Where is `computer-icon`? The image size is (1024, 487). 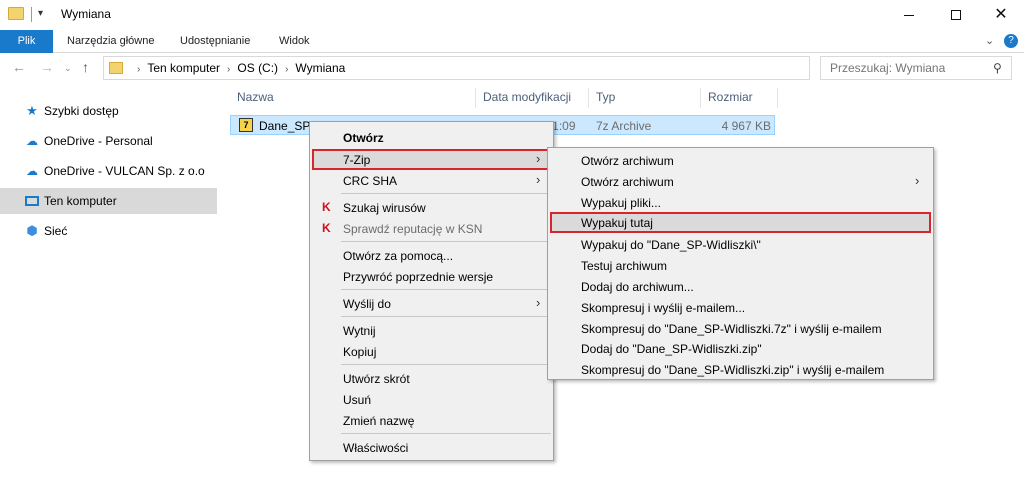 computer-icon is located at coordinates (32, 201).